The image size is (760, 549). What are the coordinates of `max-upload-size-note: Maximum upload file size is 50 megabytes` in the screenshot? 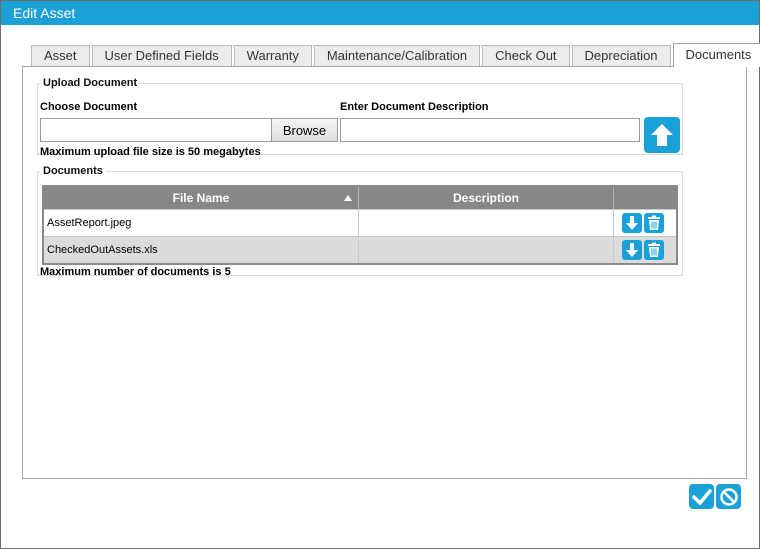 It's located at (150, 152).